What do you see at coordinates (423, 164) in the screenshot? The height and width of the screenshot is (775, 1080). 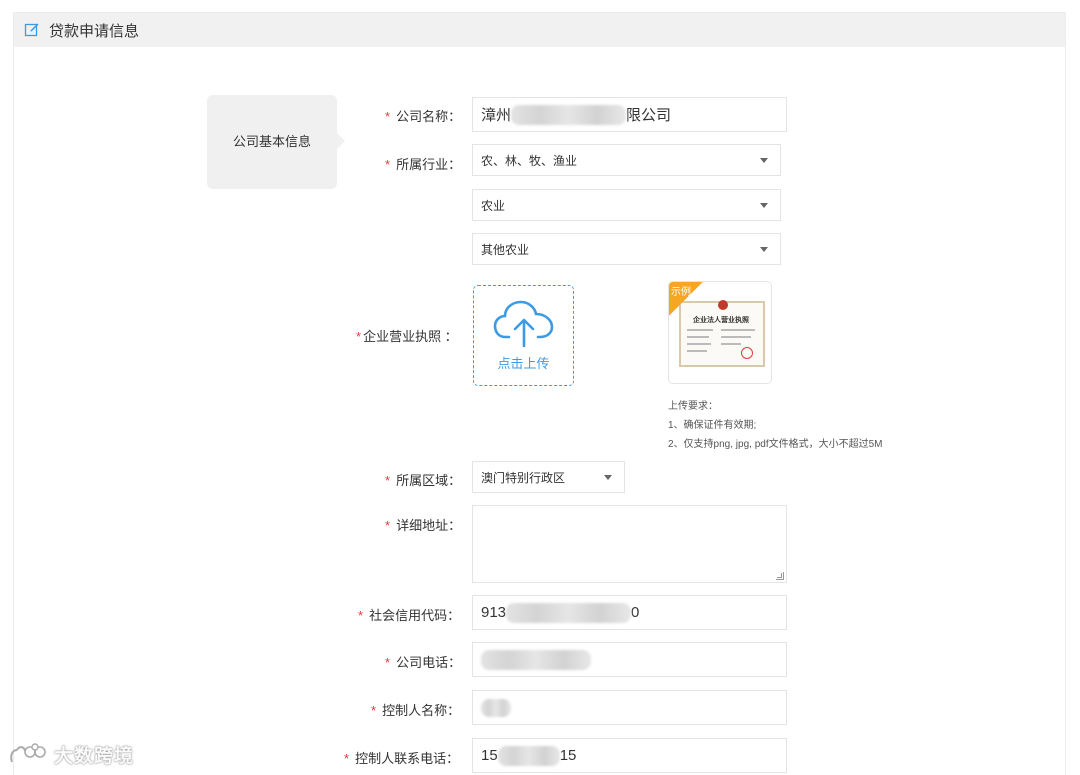 I see `industry-label: * 所属行业：` at bounding box center [423, 164].